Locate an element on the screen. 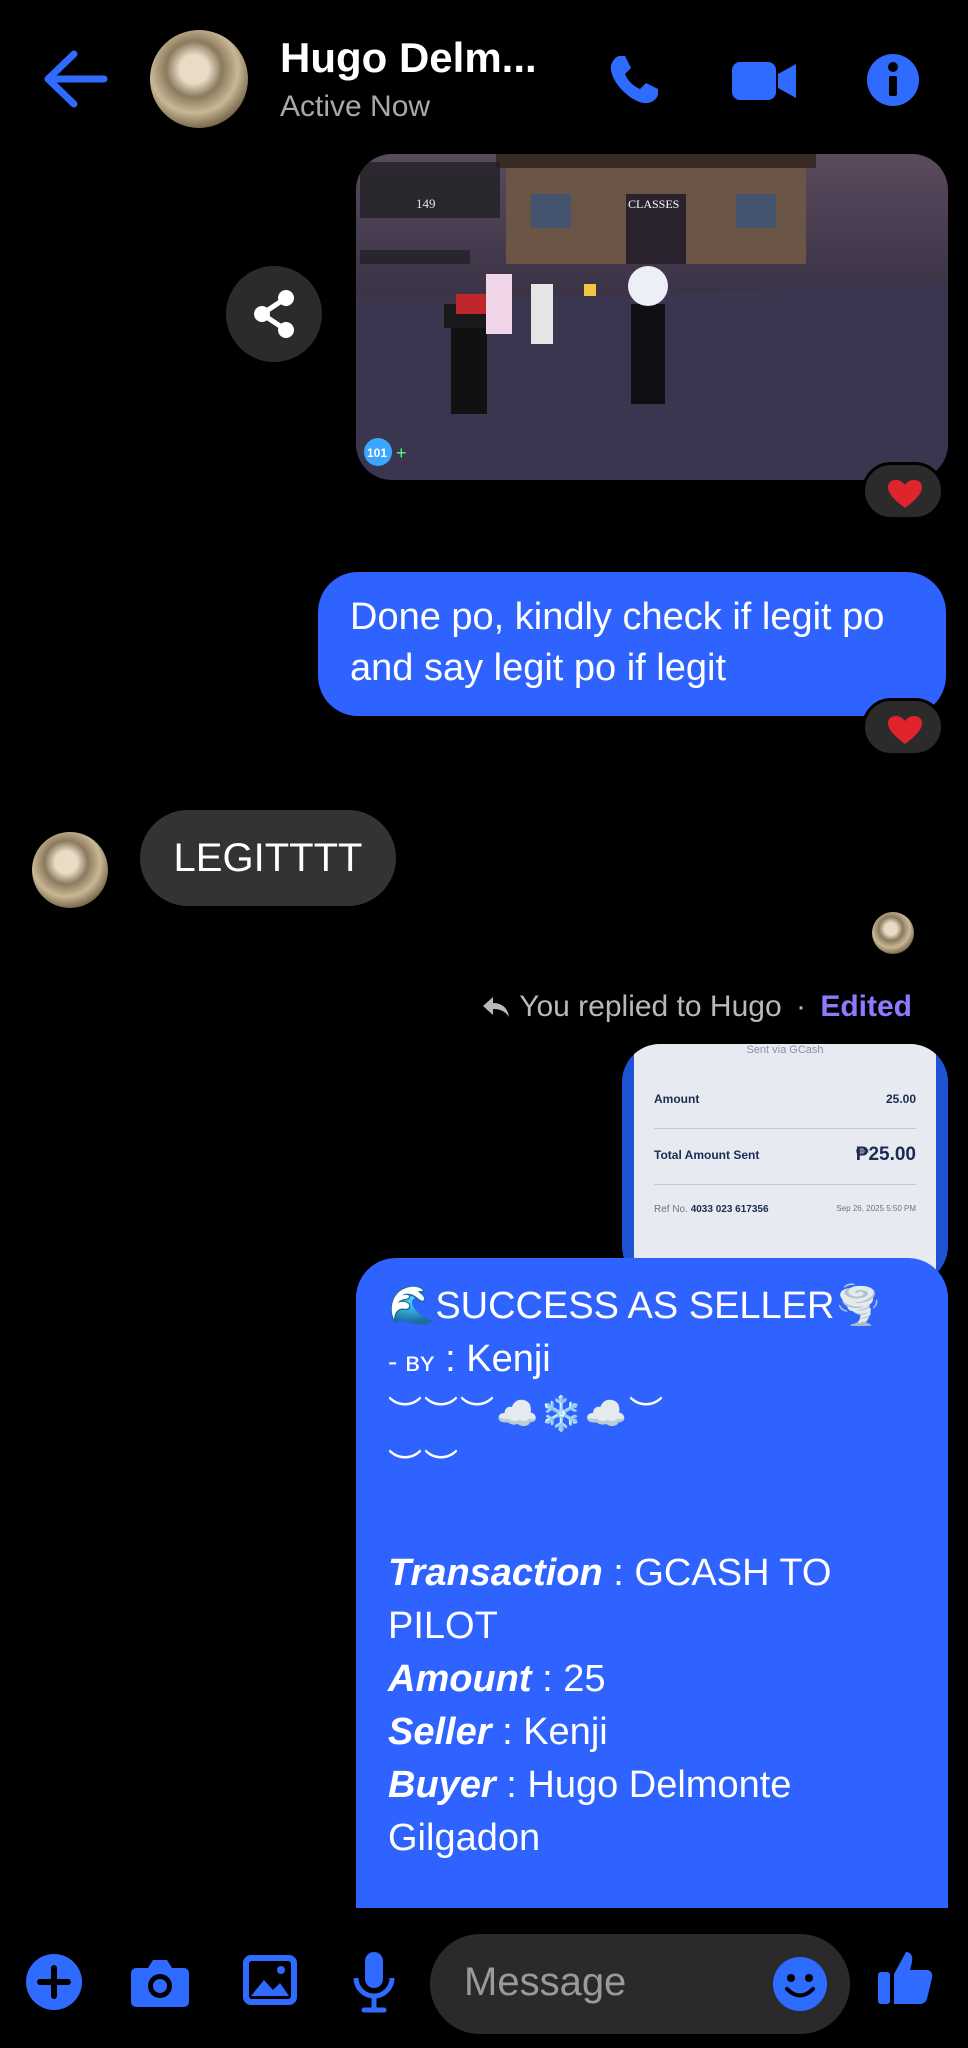 The image size is (968, 2048). incoming-message-bubble: LEGITTTT is located at coordinates (268, 858).